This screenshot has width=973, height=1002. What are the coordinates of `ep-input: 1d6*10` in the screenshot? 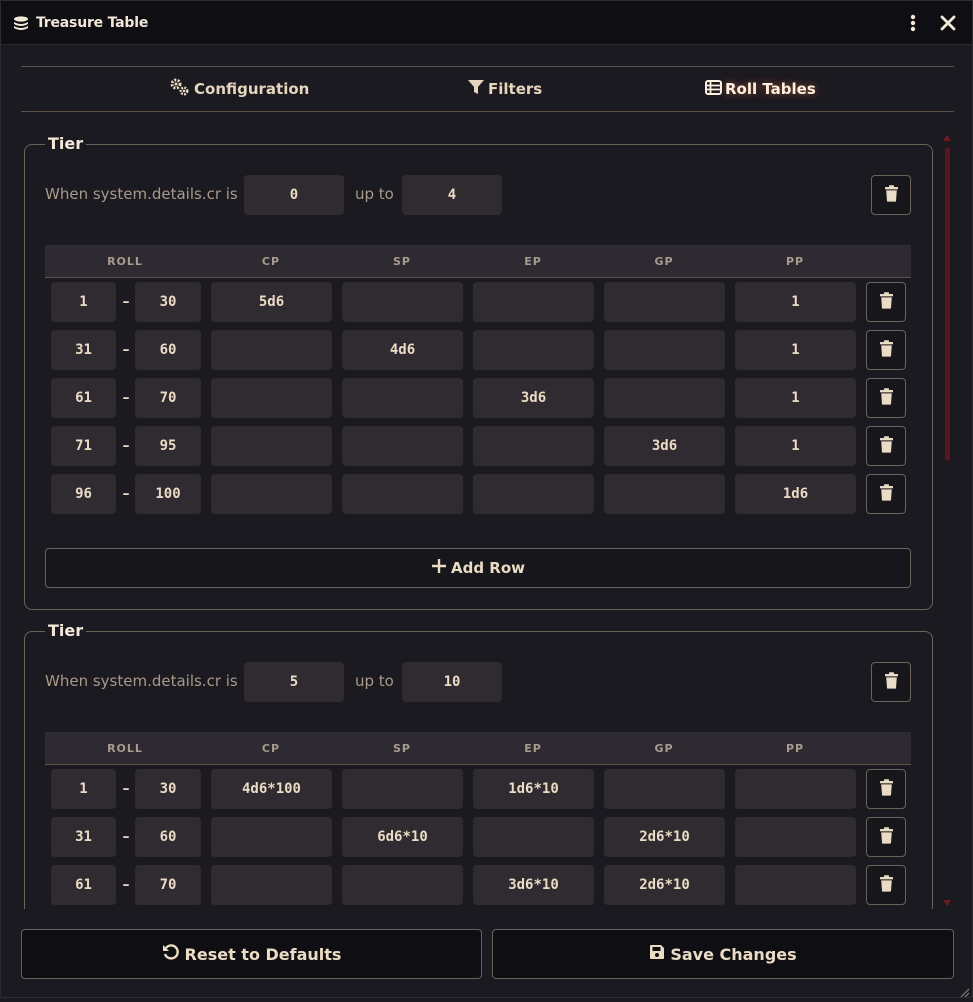 It's located at (533, 789).